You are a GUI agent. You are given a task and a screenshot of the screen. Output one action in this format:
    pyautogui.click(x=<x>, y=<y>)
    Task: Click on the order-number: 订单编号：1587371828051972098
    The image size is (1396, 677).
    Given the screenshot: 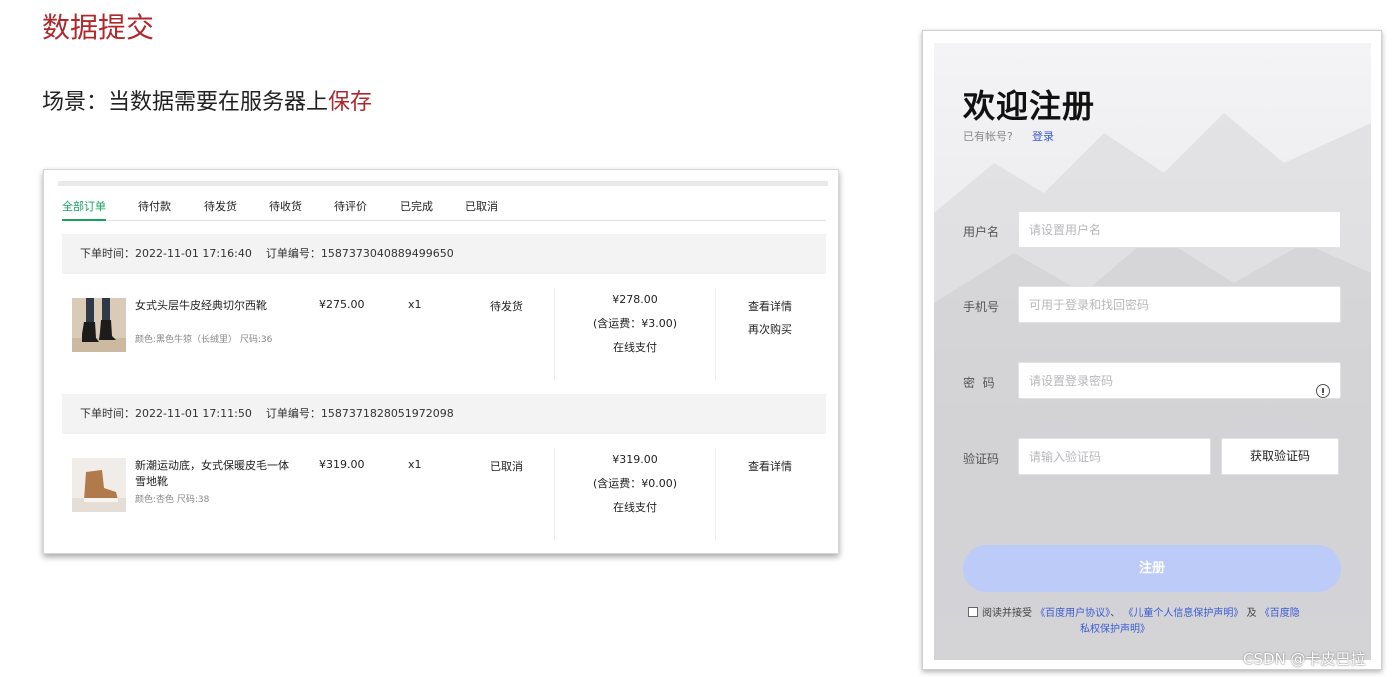 What is the action you would take?
    pyautogui.click(x=359, y=413)
    